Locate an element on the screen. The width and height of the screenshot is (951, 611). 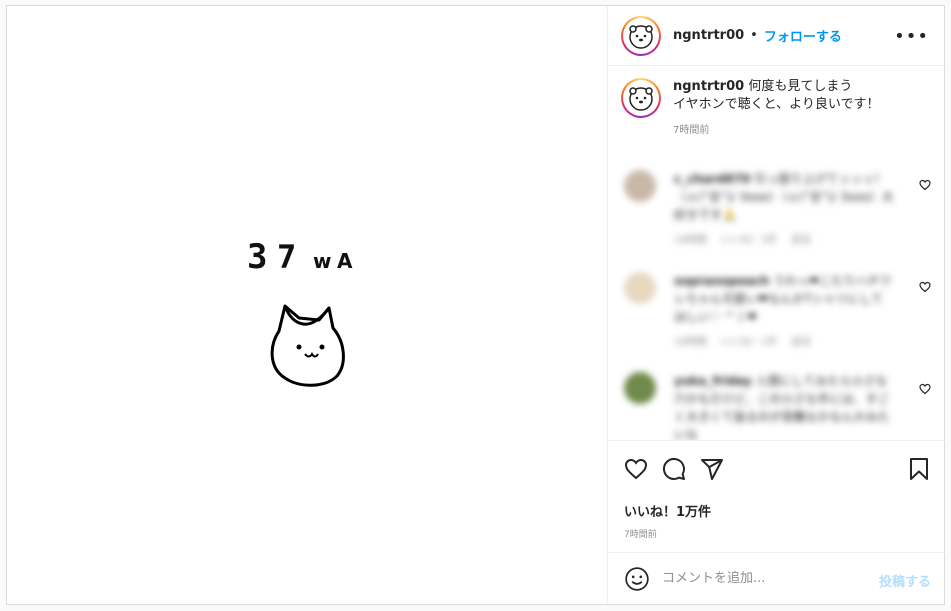
heart-icon is located at coordinates (636, 469).